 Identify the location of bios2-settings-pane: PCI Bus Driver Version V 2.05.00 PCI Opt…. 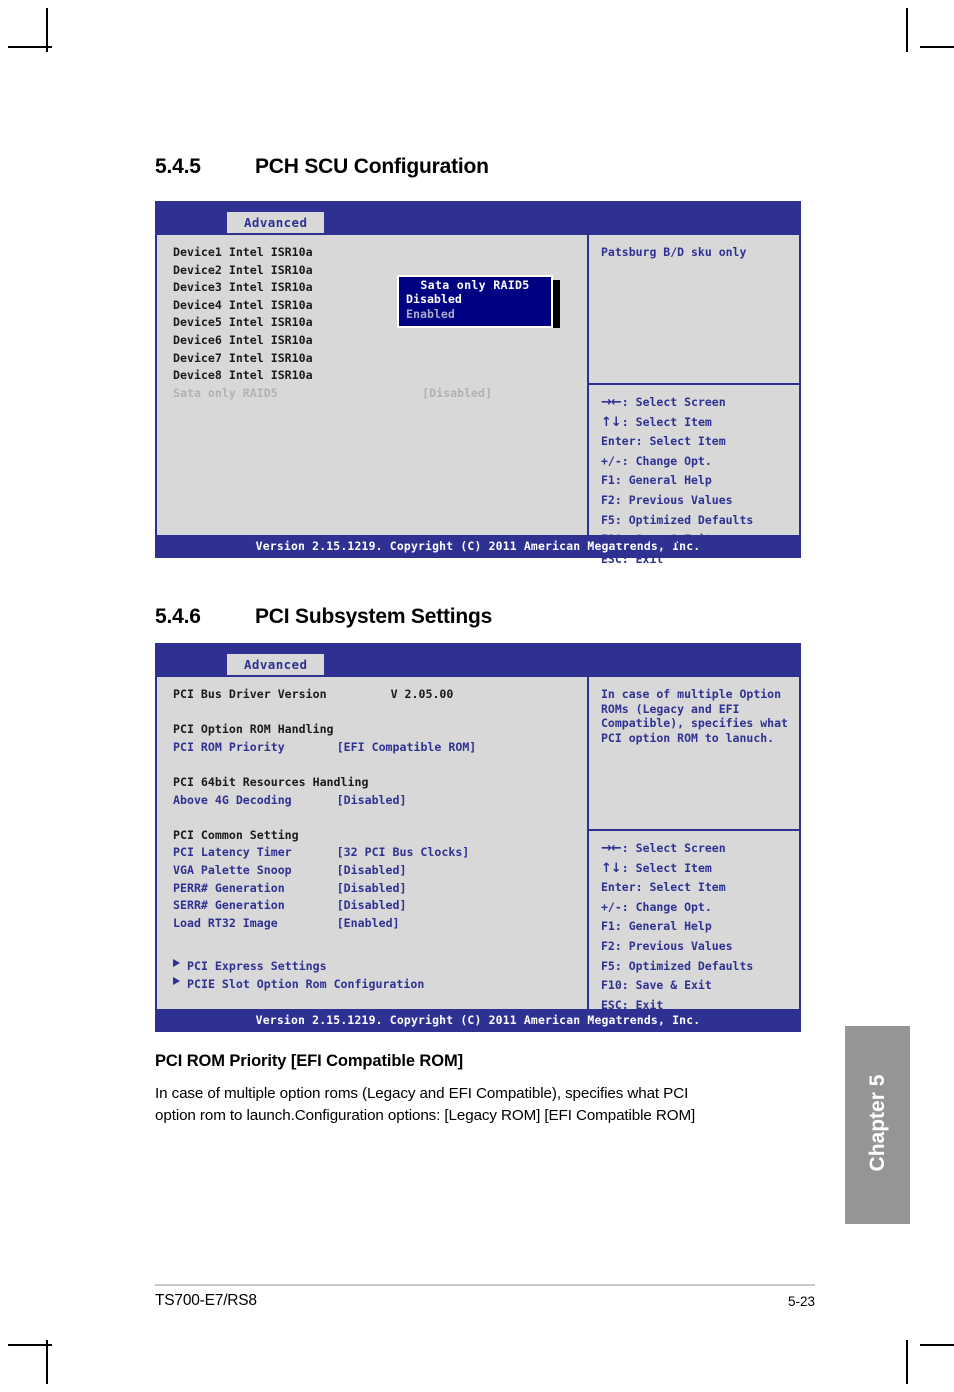
(372, 843).